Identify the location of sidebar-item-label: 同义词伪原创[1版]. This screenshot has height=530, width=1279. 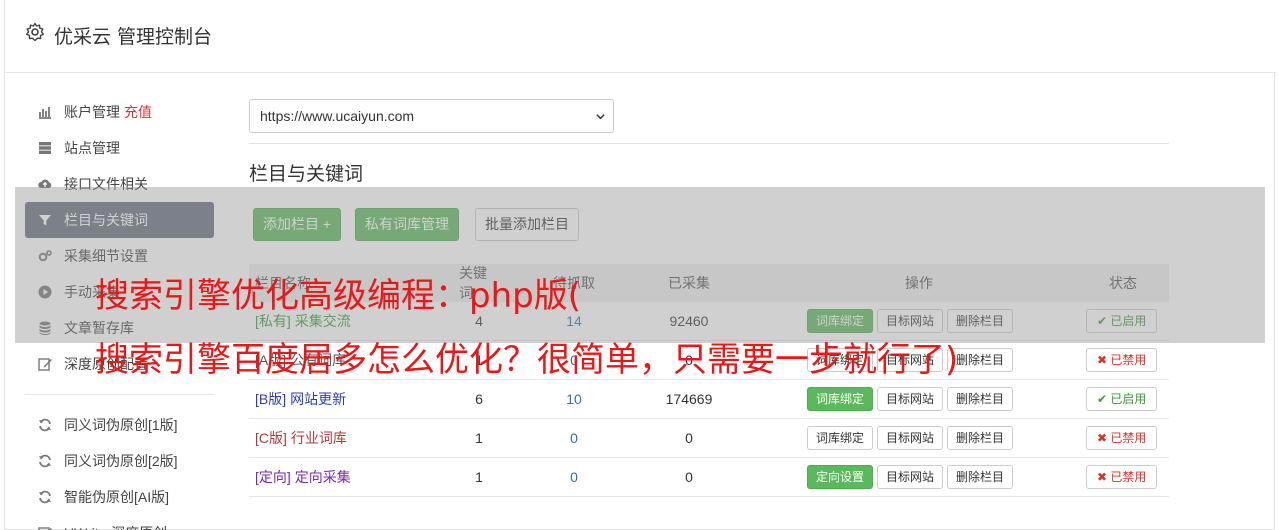
(121, 425).